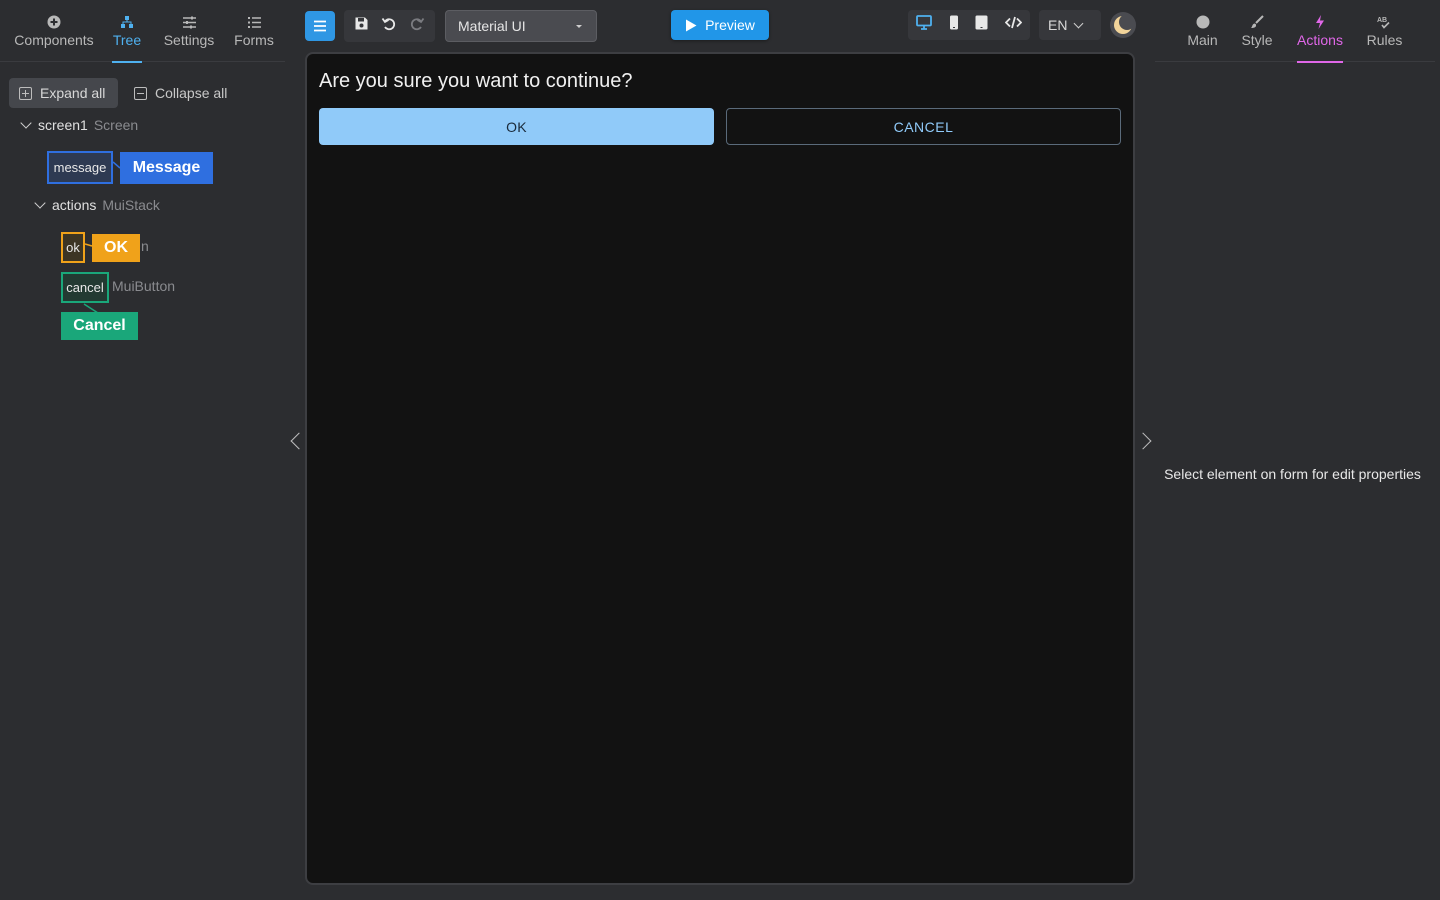  I want to click on moon-icon, so click(1123, 24).